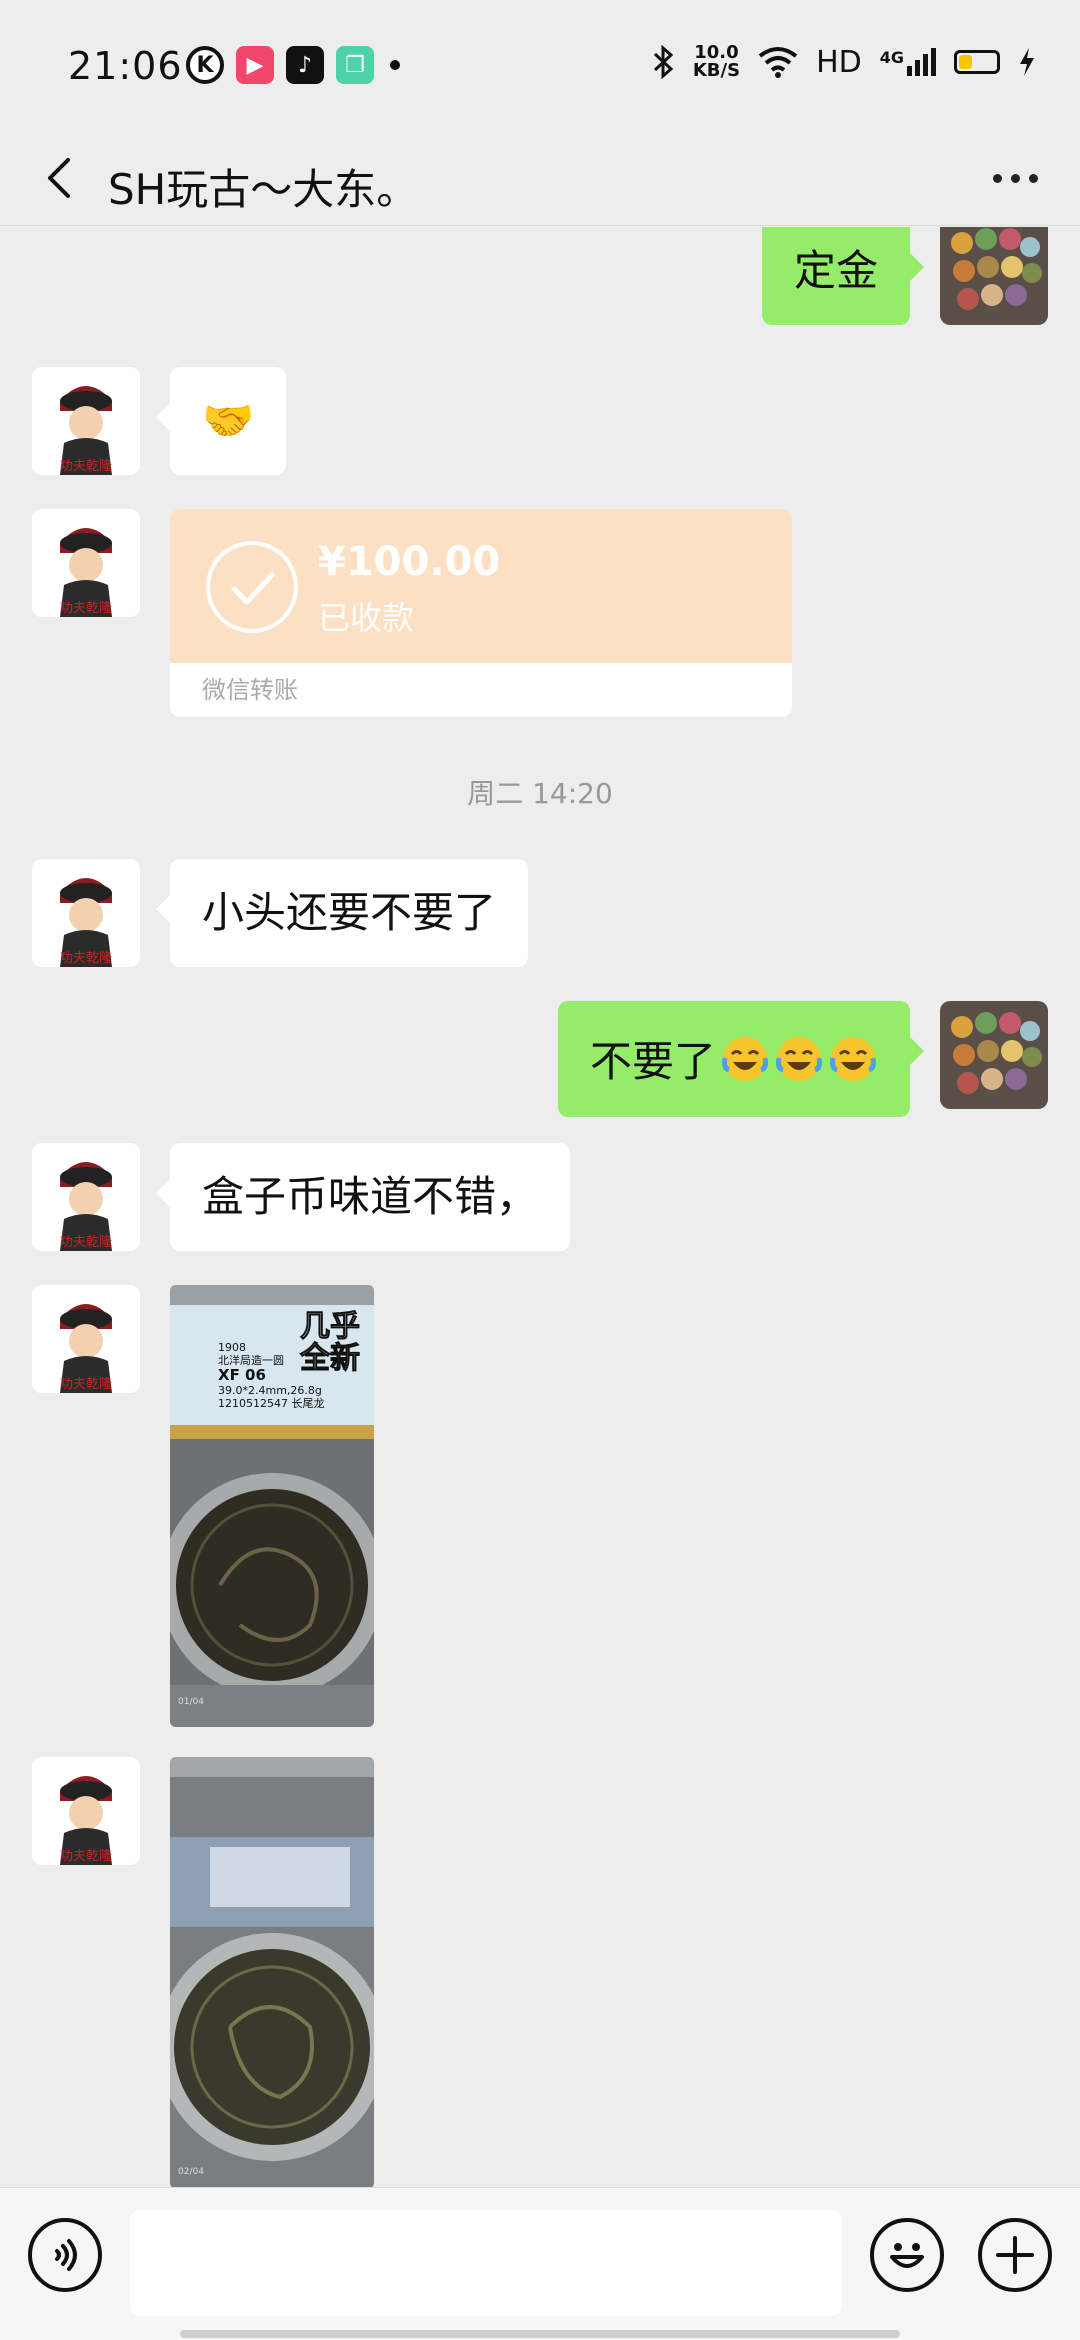 This screenshot has width=1080, height=2340. I want to click on transfer-card: ¥100.00 已收款 微信转账, so click(481, 613).